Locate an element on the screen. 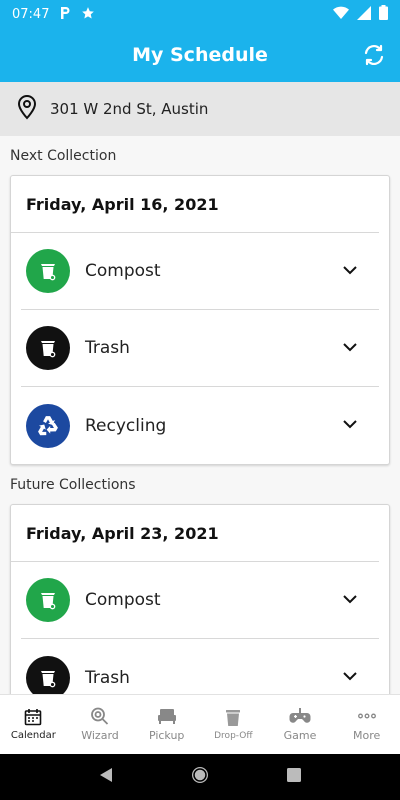 The height and width of the screenshot is (800, 400). nav-label: Game is located at coordinates (300, 735).